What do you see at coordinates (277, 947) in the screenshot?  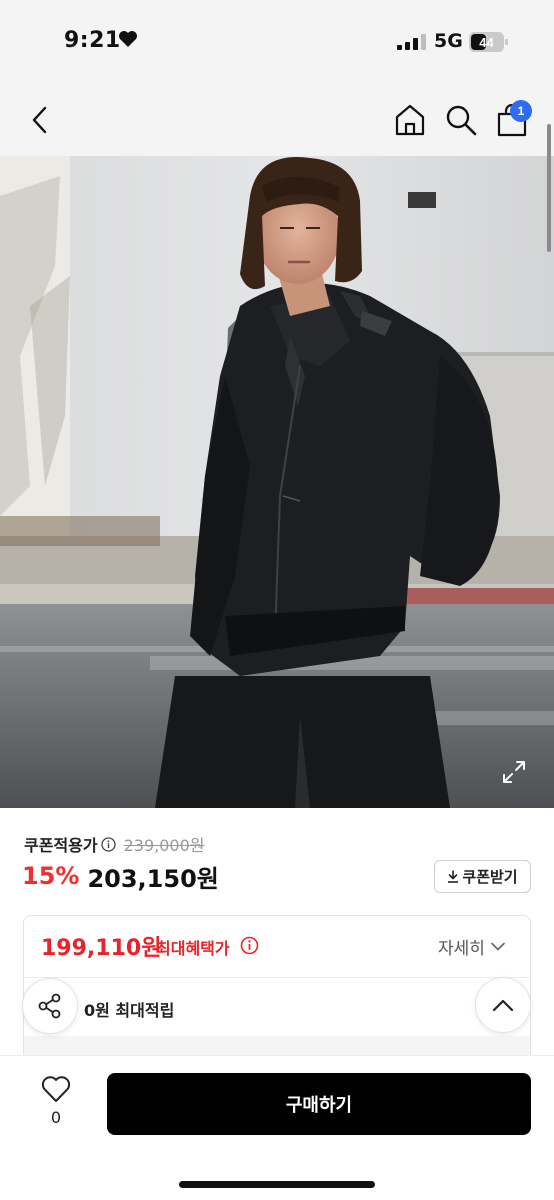 I see `max-benefit-row: 199,110원 최대혜택가 자세히` at bounding box center [277, 947].